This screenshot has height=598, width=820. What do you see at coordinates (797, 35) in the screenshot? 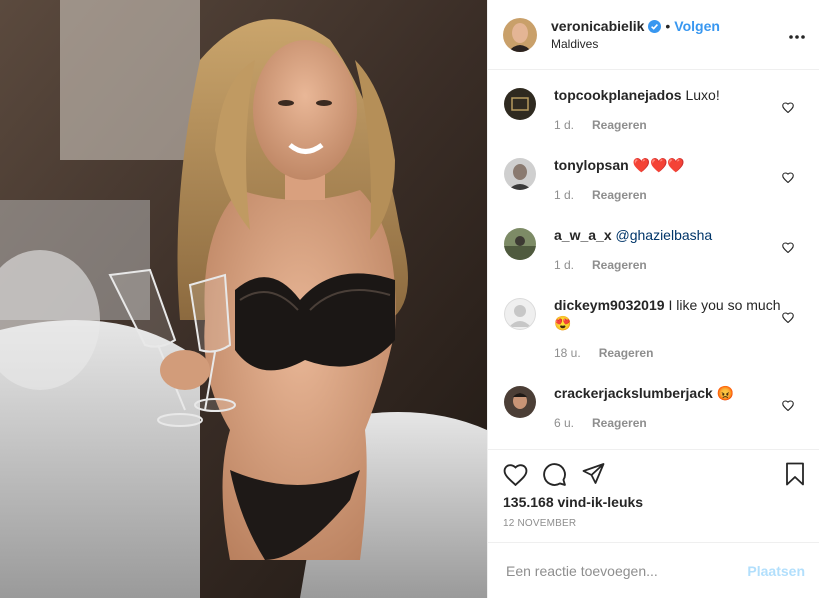
I see `more-icon` at bounding box center [797, 35].